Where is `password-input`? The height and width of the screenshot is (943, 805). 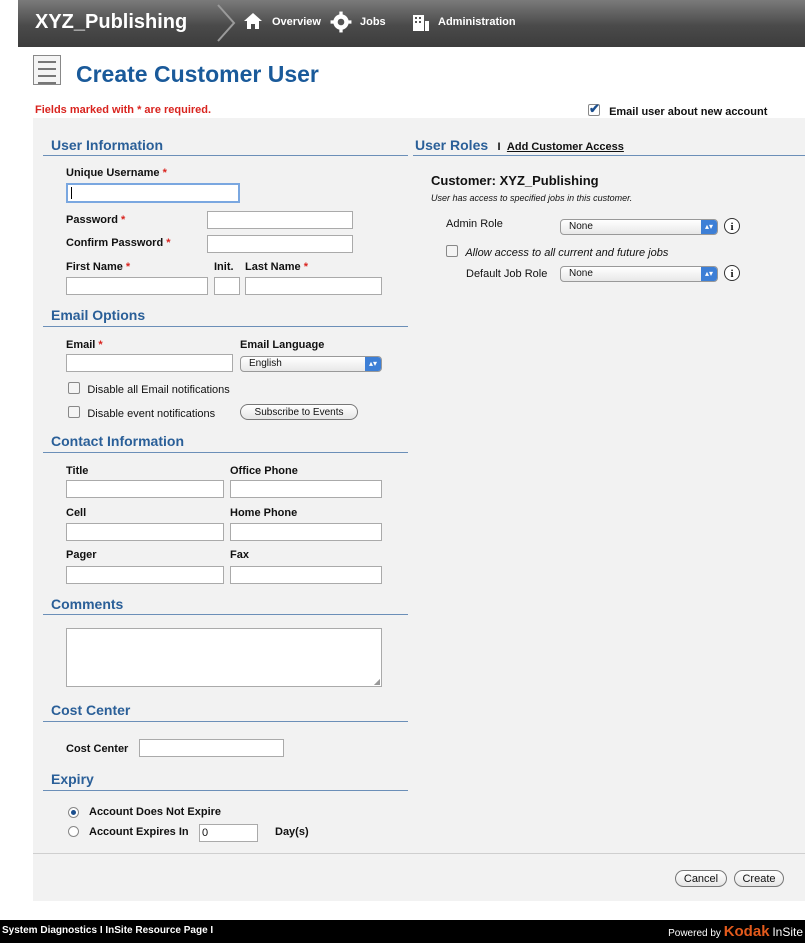 password-input is located at coordinates (280, 220).